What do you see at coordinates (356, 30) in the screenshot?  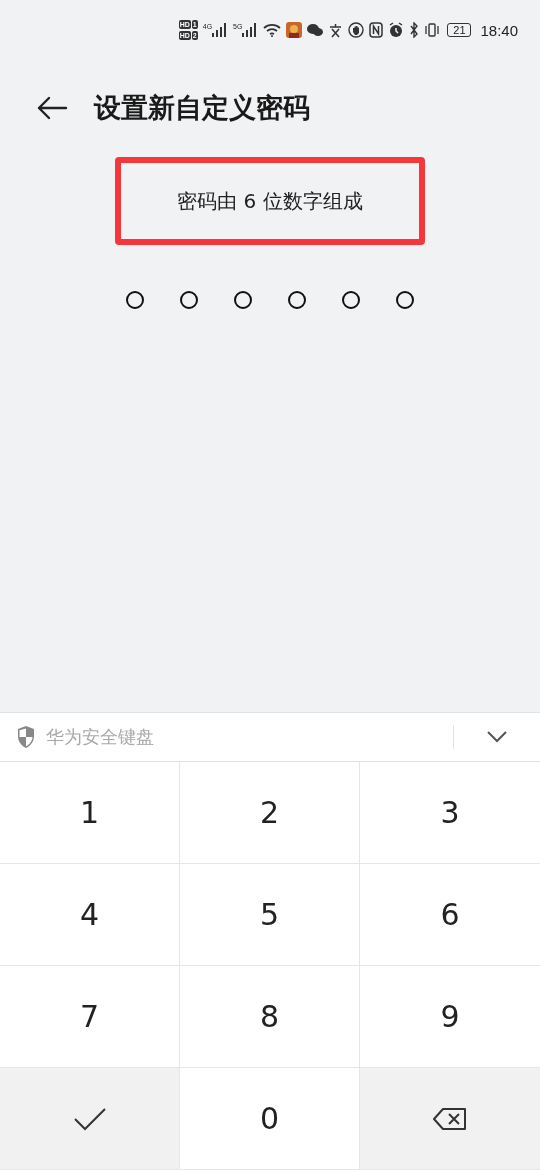 I see `hand-icon` at bounding box center [356, 30].